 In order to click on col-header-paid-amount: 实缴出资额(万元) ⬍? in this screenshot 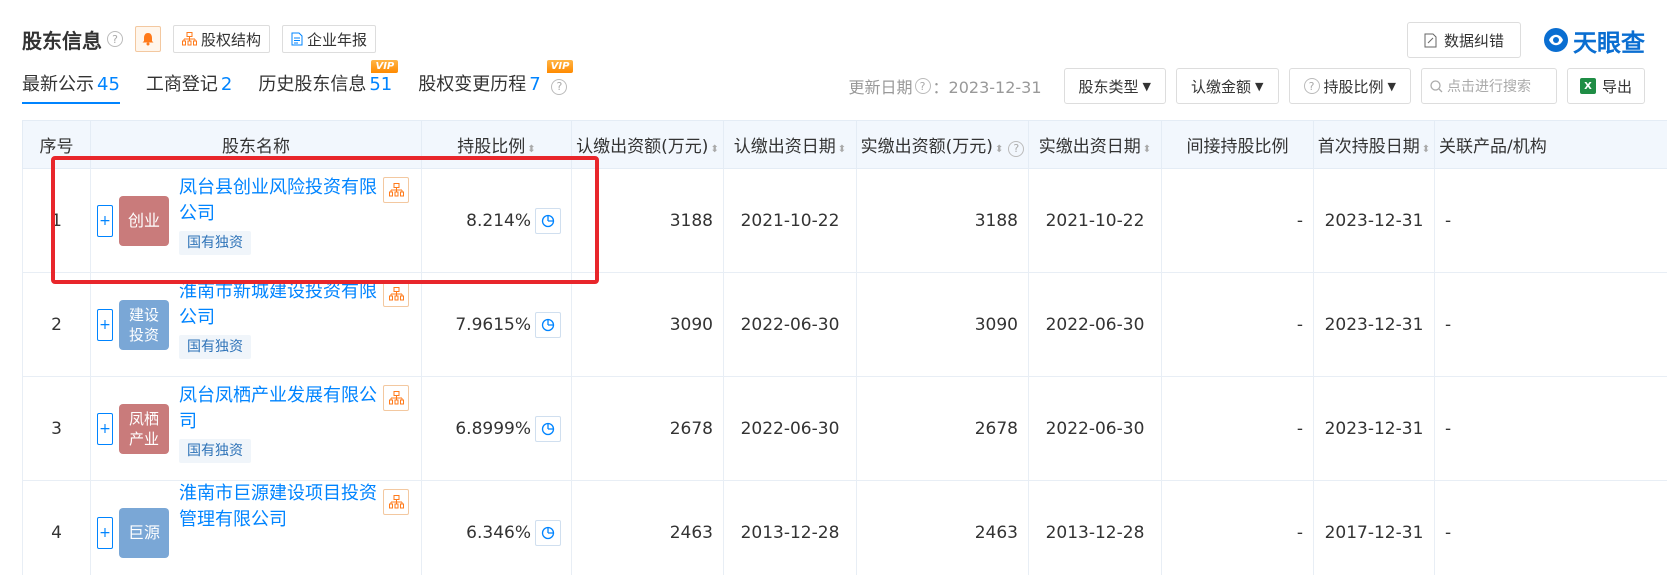, I will do `click(942, 144)`.